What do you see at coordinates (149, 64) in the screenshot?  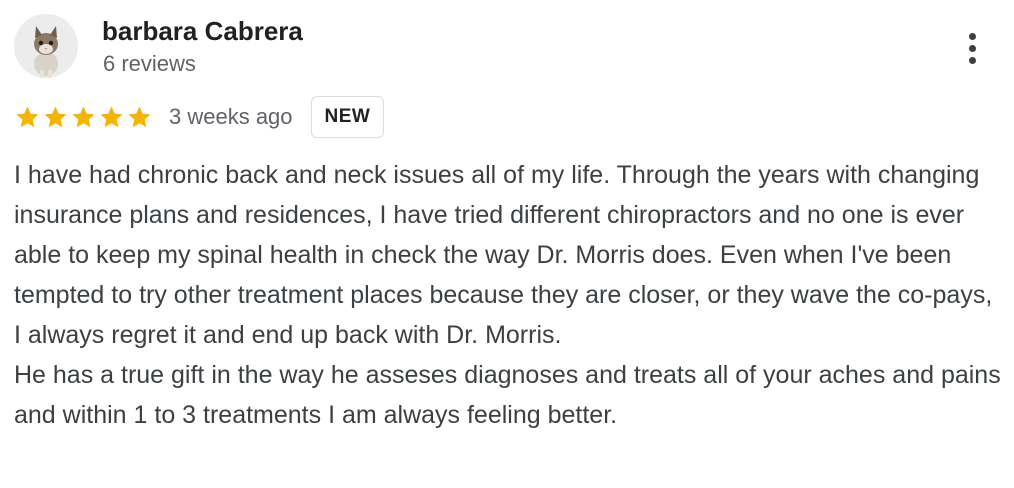 I see `review-count: 6 reviews` at bounding box center [149, 64].